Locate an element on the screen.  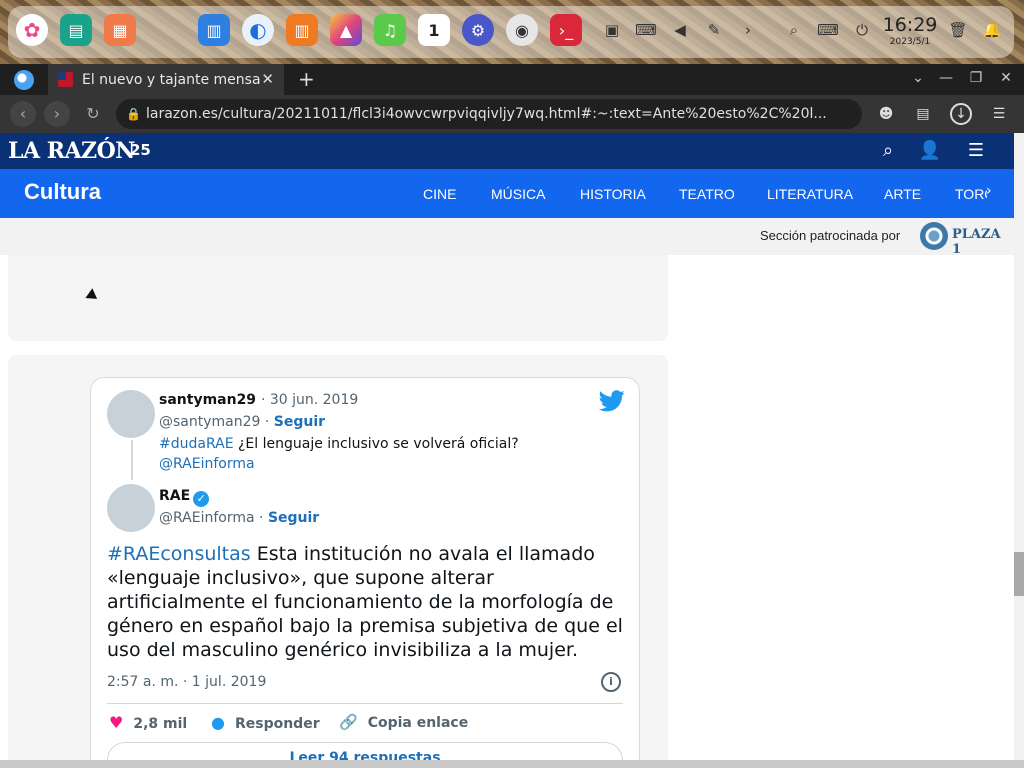
reply-author-name: santyman29 · 30 jun. 2019 is located at coordinates (258, 400).